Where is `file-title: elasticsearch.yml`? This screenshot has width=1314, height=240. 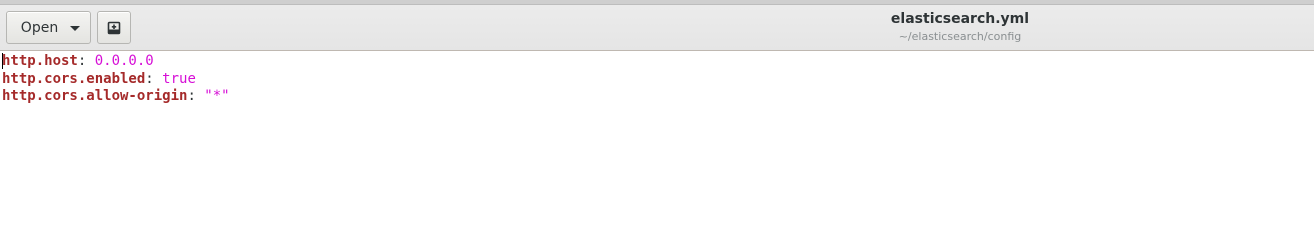 file-title: elasticsearch.yml is located at coordinates (960, 19).